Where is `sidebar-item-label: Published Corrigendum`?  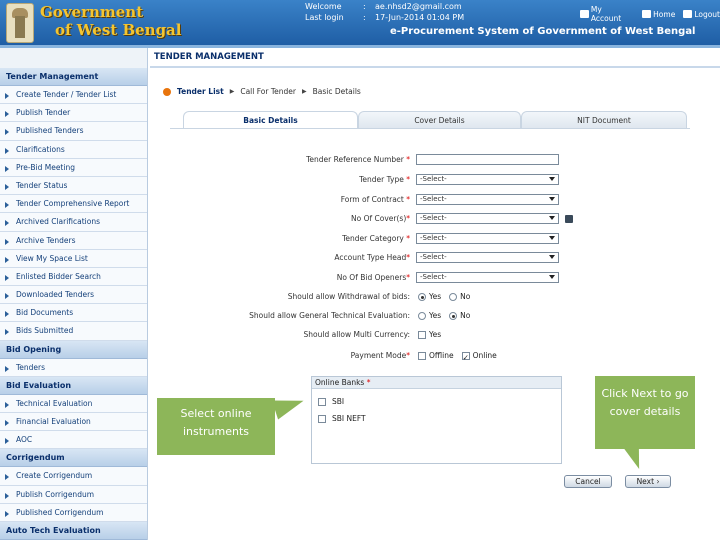
sidebar-item-label: Published Corrigendum is located at coordinates (60, 512).